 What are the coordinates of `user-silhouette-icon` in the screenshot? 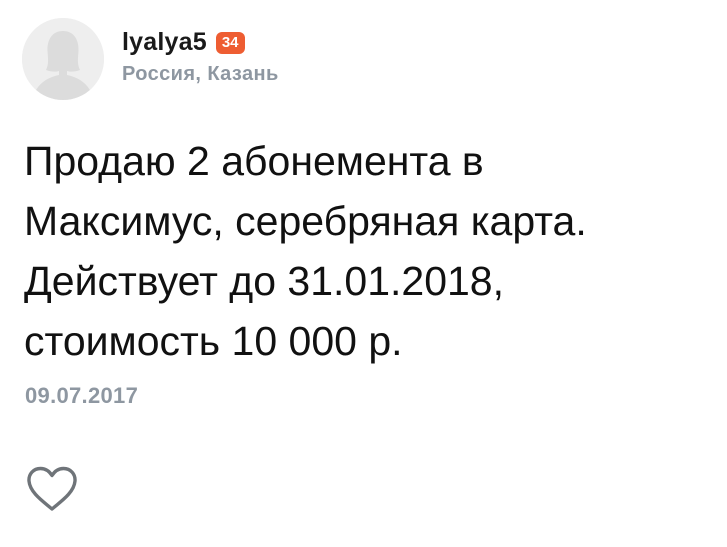 It's located at (63, 59).